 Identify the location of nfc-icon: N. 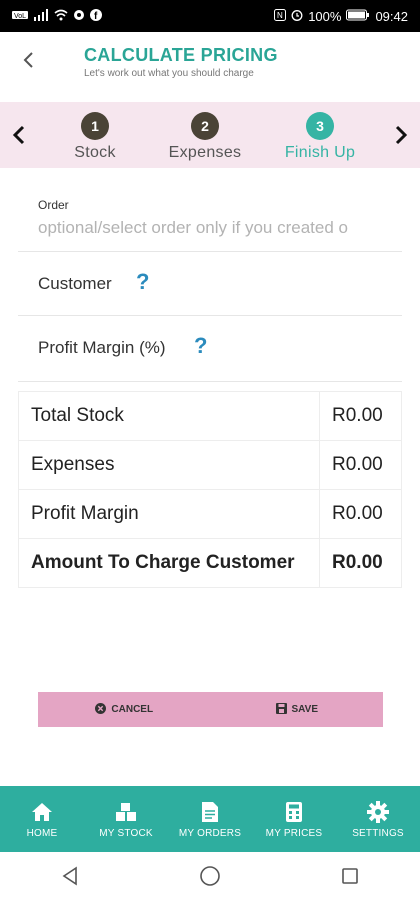
(280, 16).